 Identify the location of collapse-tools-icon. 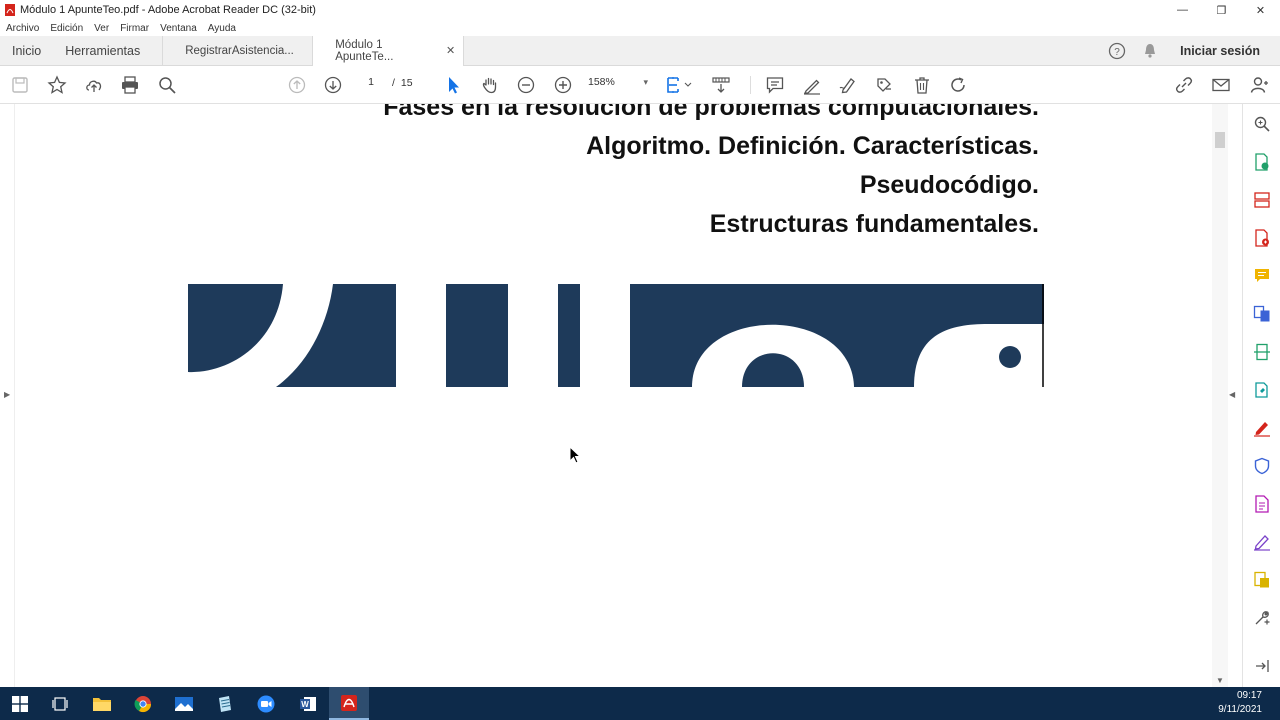
(1262, 666).